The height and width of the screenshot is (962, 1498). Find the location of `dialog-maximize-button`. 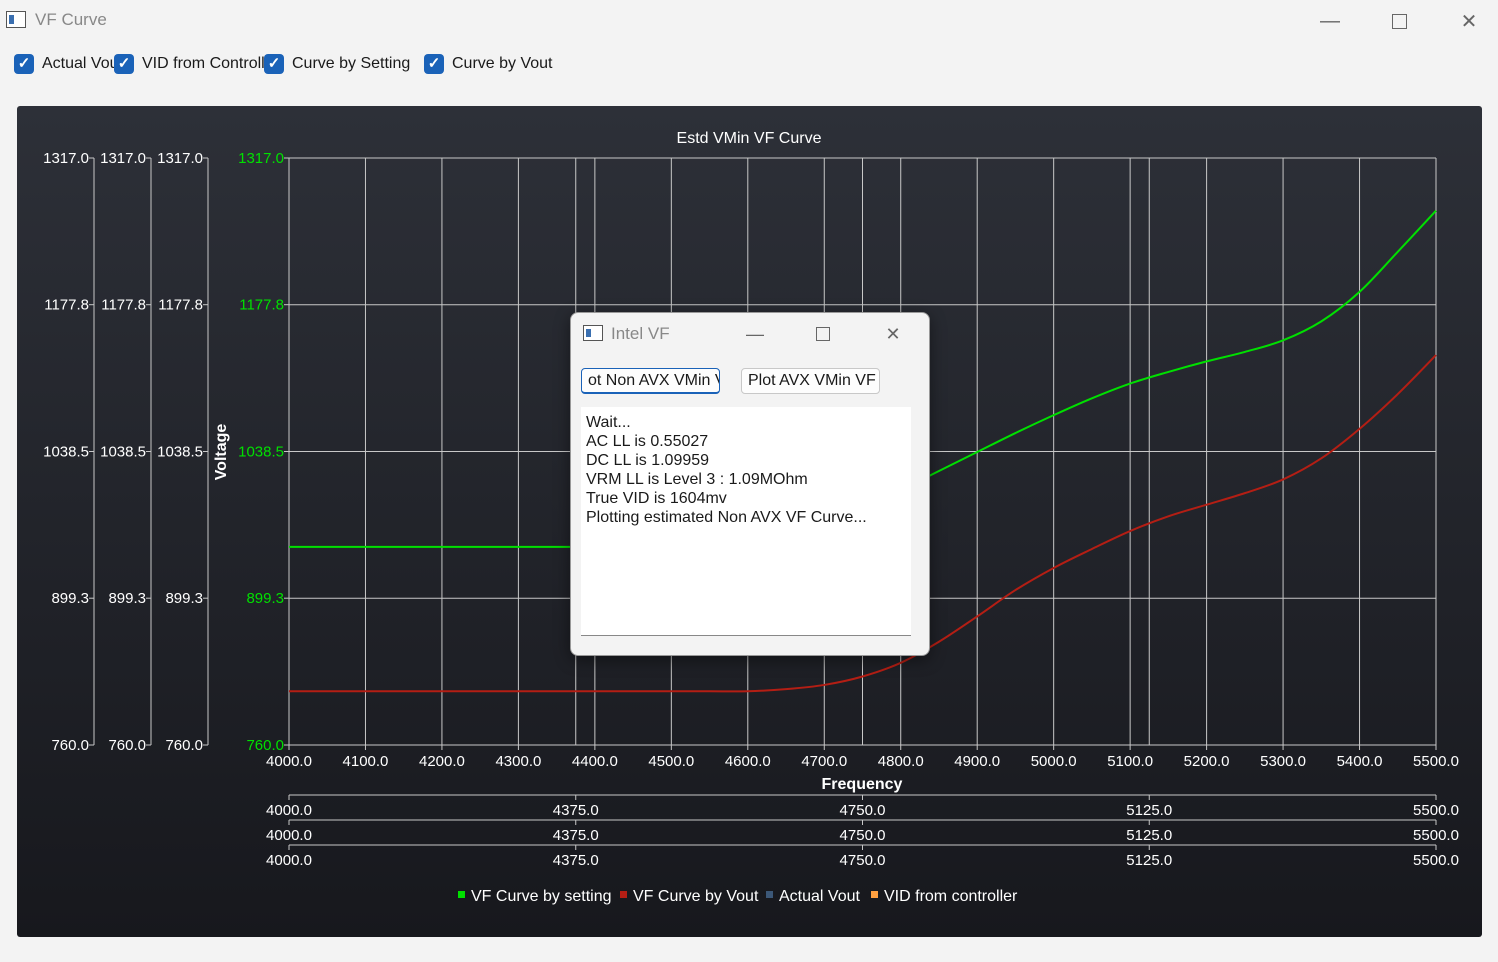

dialog-maximize-button is located at coordinates (823, 334).